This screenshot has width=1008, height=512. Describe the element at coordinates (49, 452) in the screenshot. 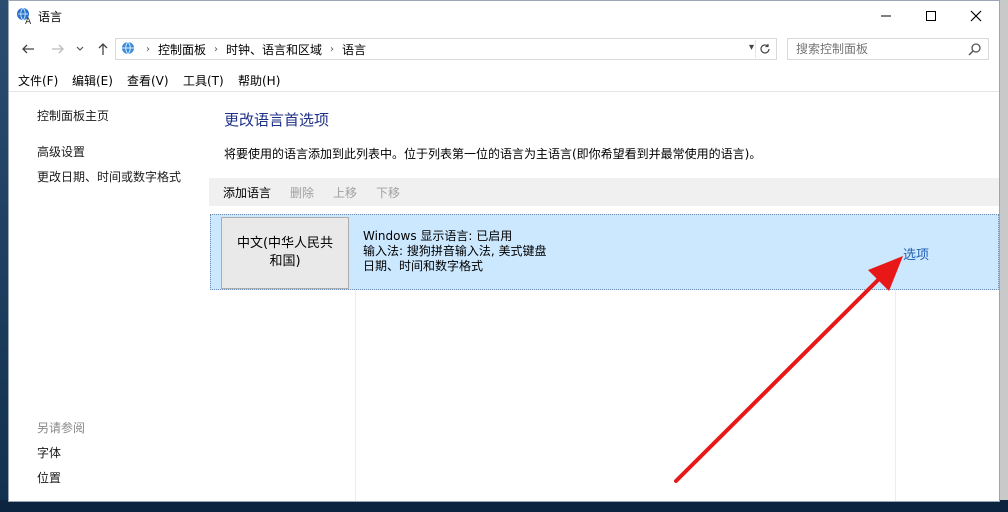

I see `fonts-link: 字体` at that location.